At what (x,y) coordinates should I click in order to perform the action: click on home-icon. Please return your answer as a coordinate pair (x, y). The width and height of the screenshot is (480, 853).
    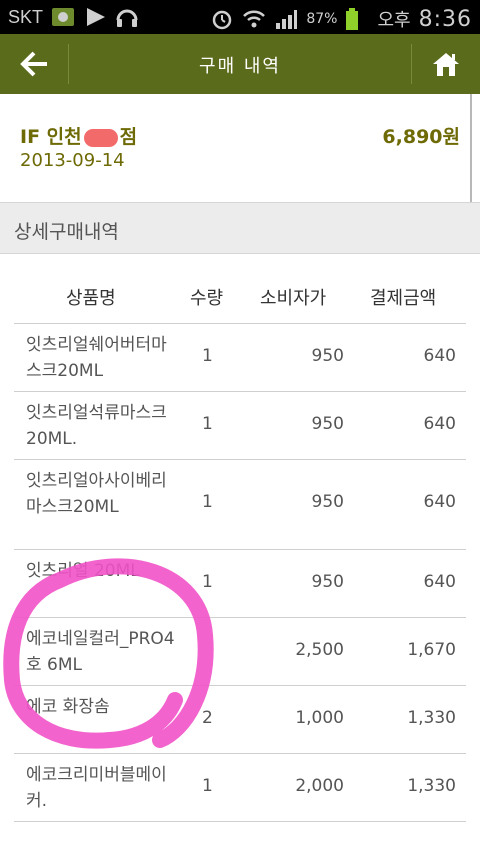
    Looking at the image, I should click on (446, 64).